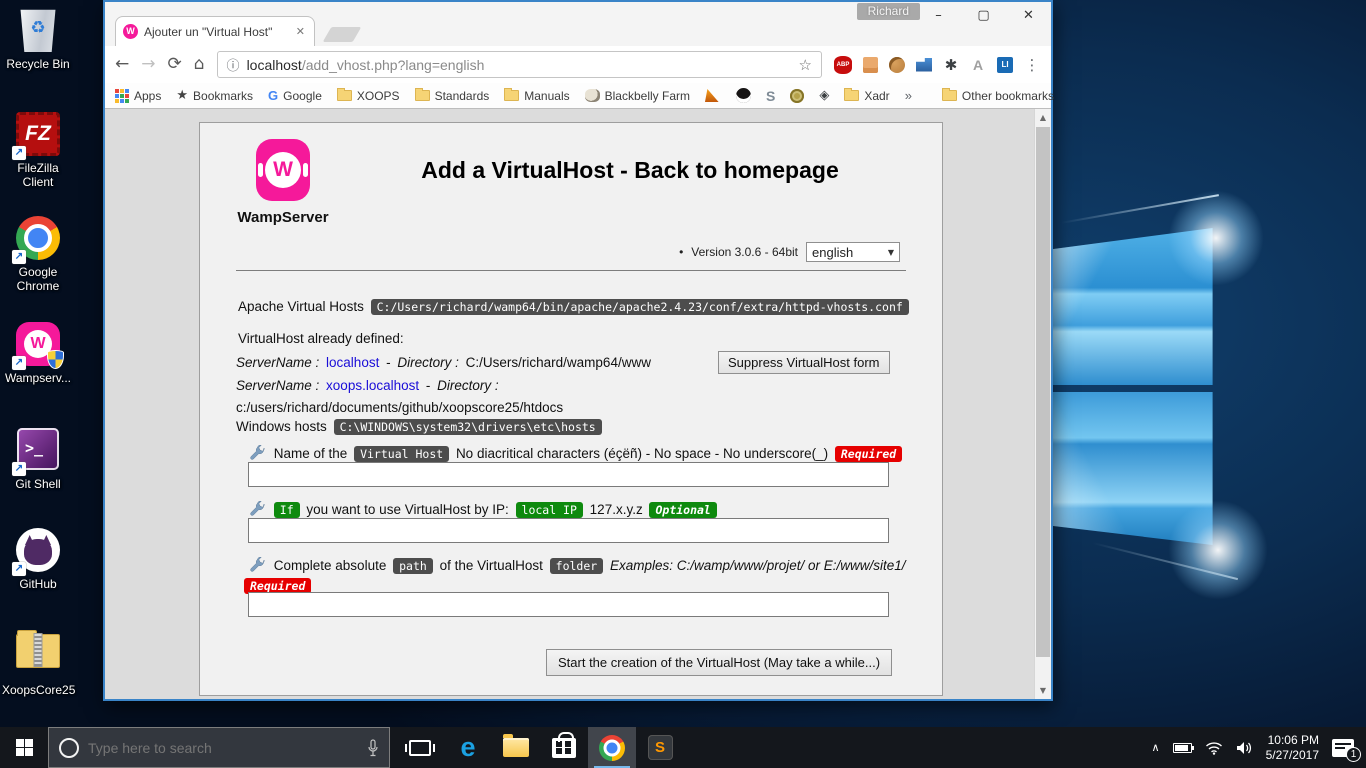 The image size is (1366, 768). What do you see at coordinates (938, 15) in the screenshot?
I see `minimize-button: –` at bounding box center [938, 15].